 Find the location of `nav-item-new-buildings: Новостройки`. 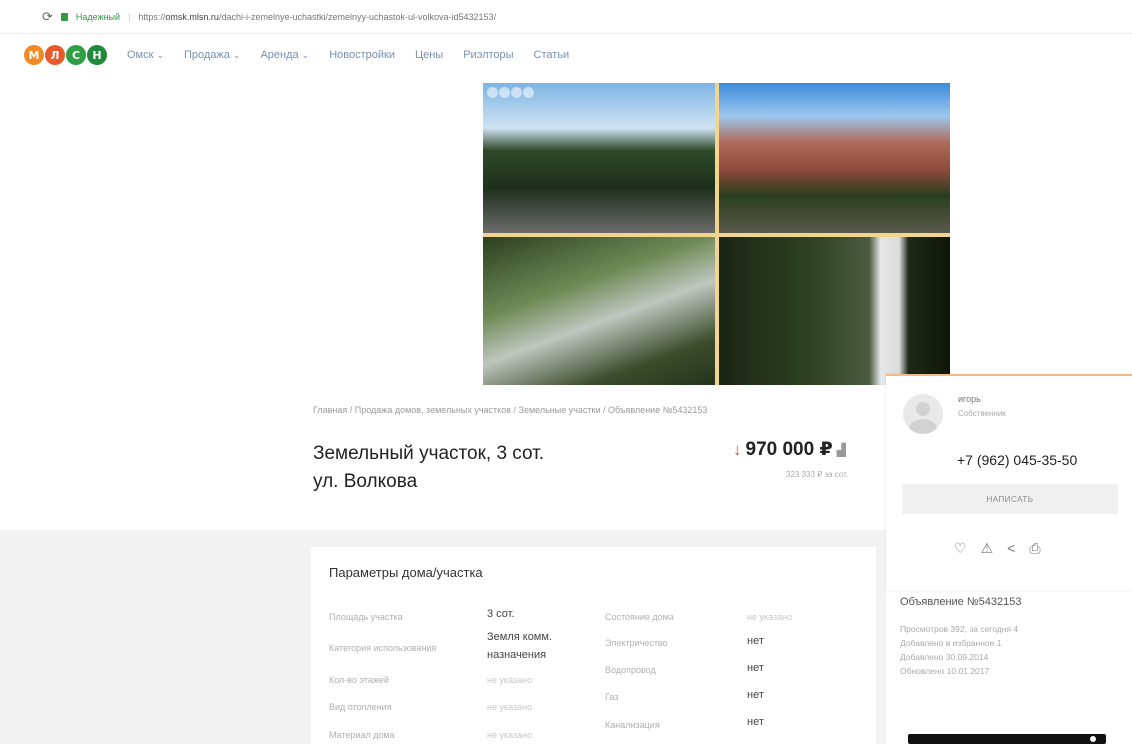

nav-item-new-buildings: Новостройки is located at coordinates (362, 55).